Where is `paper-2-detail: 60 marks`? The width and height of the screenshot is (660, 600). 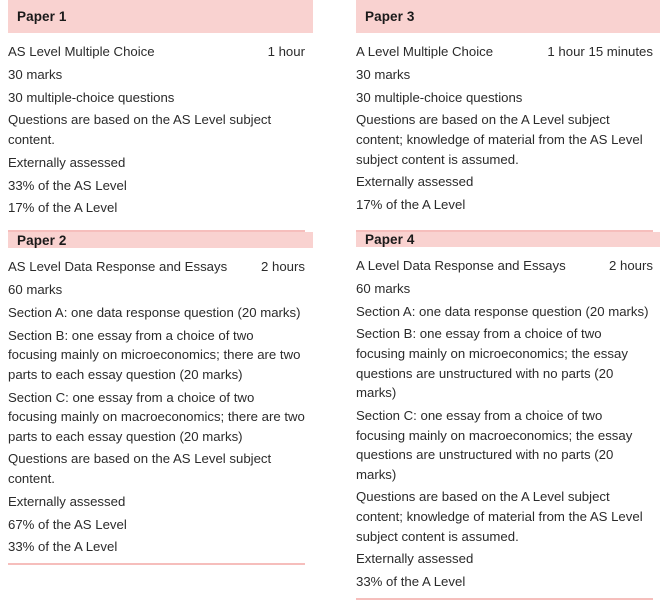
paper-2-detail: 60 marks is located at coordinates (35, 289).